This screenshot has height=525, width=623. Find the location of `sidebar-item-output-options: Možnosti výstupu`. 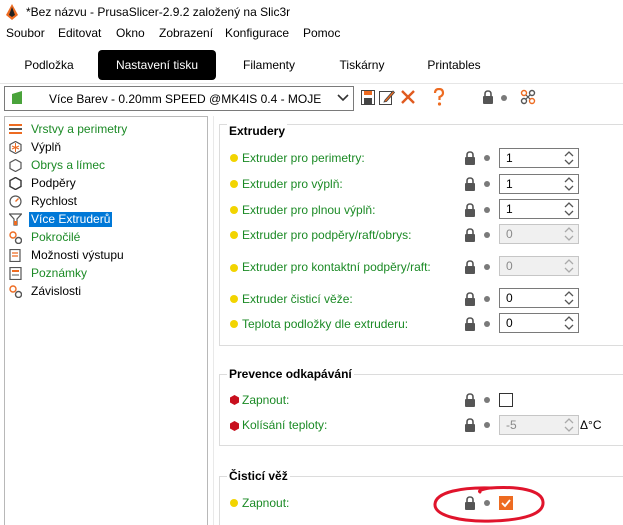

sidebar-item-output-options: Možnosti výstupu is located at coordinates (107, 255).